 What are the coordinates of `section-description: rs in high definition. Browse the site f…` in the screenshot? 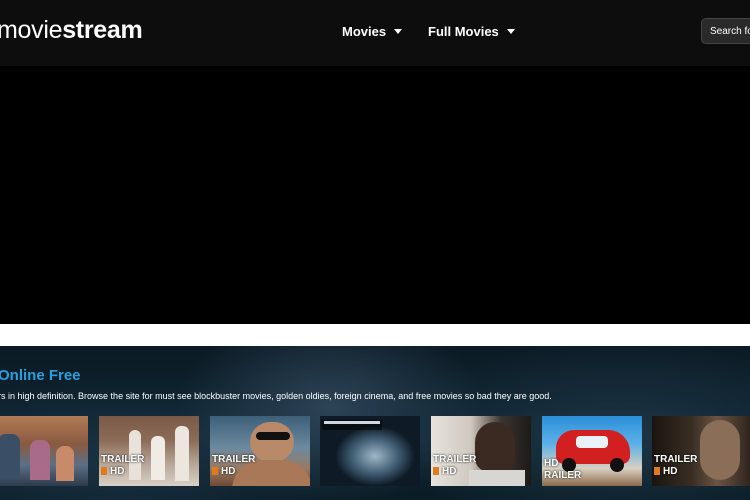 It's located at (276, 396).